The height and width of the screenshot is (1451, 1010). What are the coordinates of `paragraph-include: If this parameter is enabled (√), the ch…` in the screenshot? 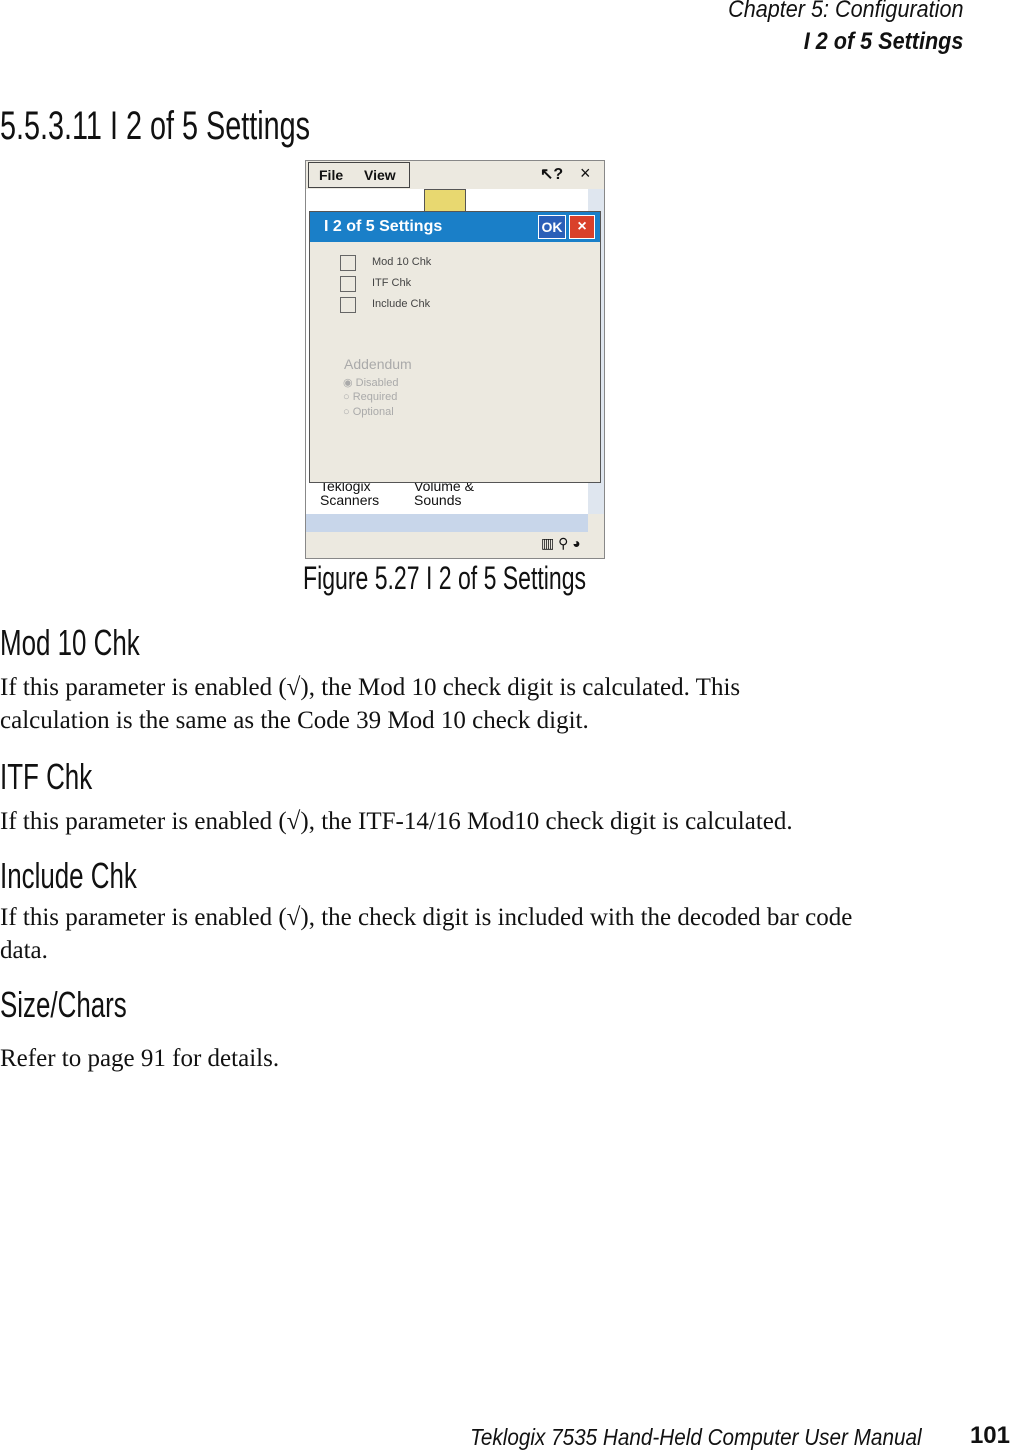 It's located at (426, 934).